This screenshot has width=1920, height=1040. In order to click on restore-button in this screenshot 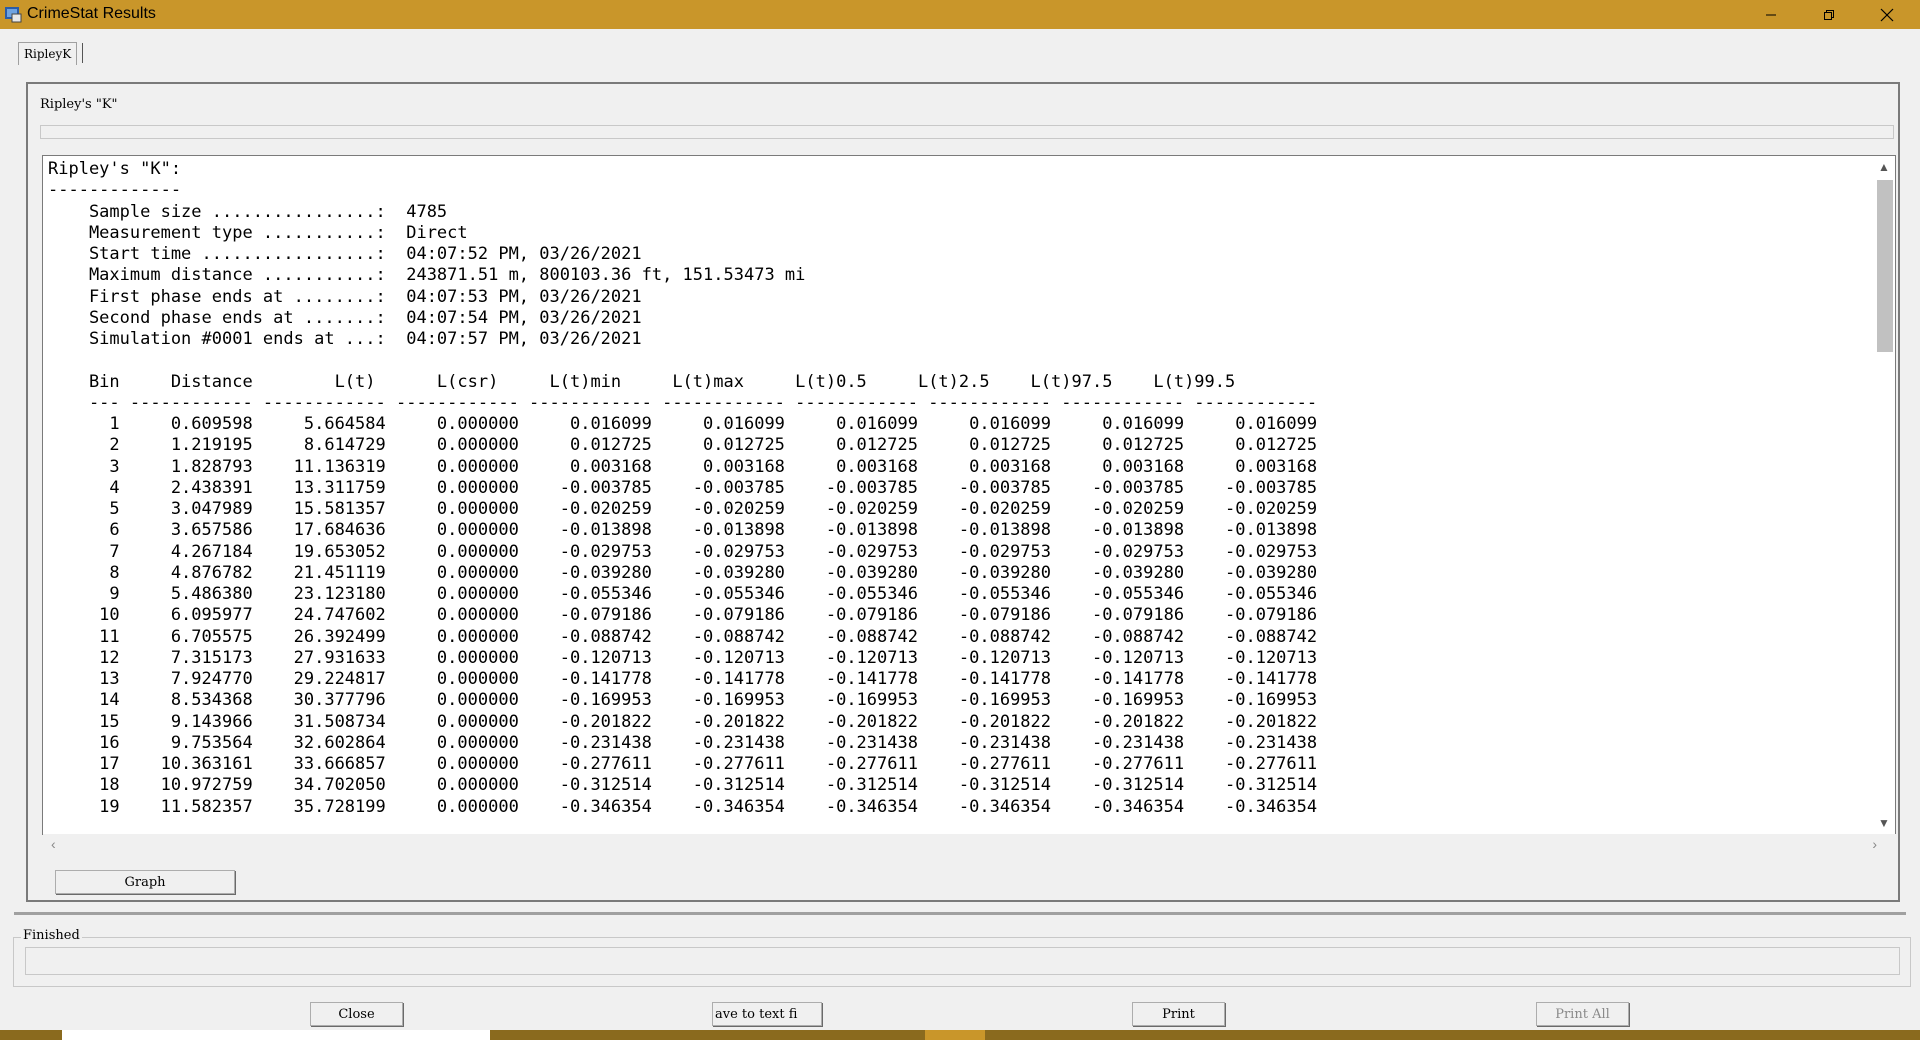, I will do `click(1829, 14)`.